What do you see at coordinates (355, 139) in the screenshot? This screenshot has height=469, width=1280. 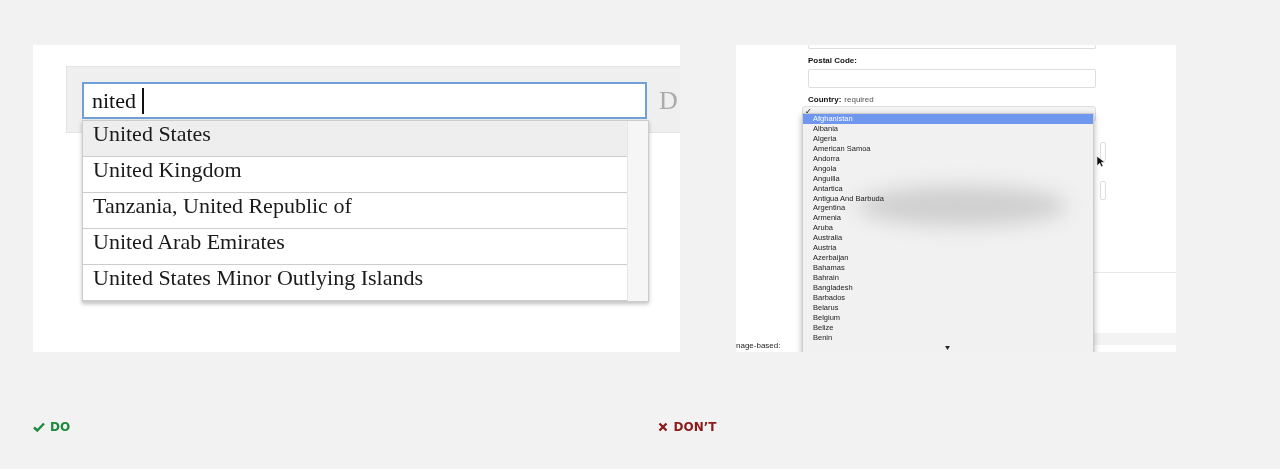 I see `suggestion-item: United States` at bounding box center [355, 139].